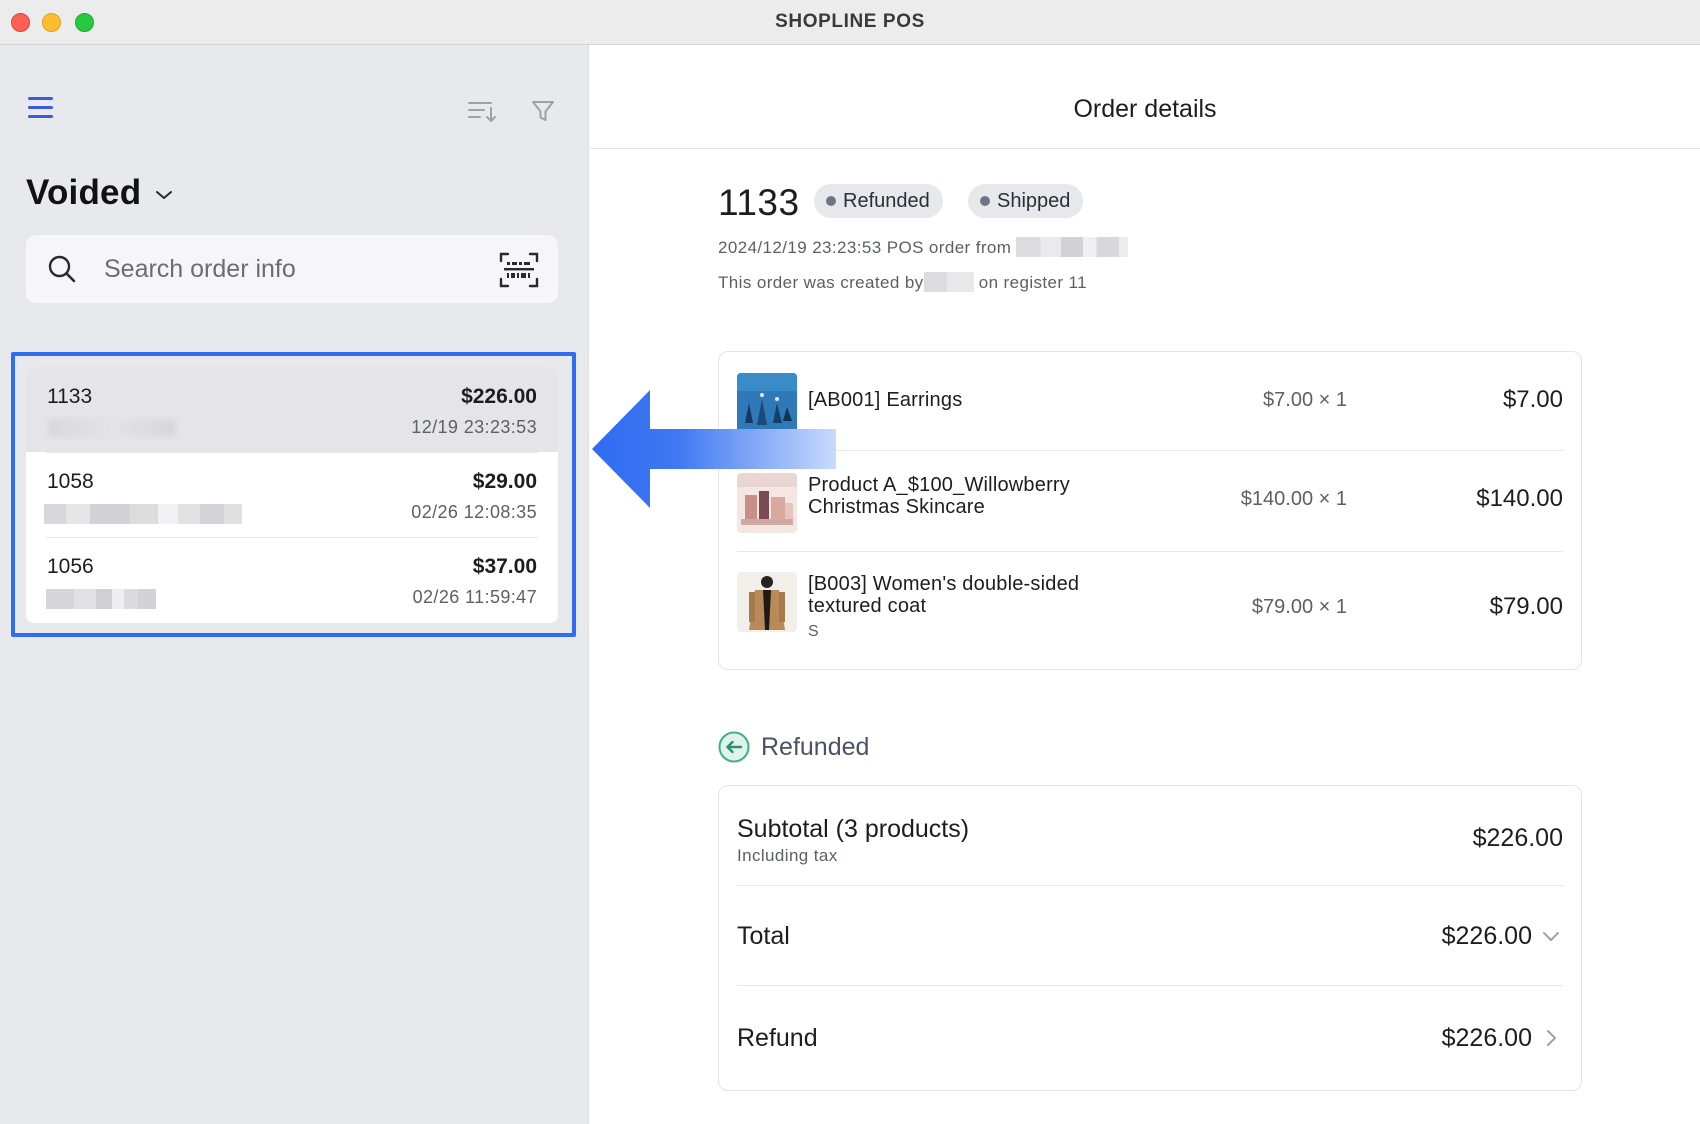 This screenshot has height=1124, width=1700. Describe the element at coordinates (1150, 1038) in the screenshot. I see `refund-row: Refund $226.00` at that location.